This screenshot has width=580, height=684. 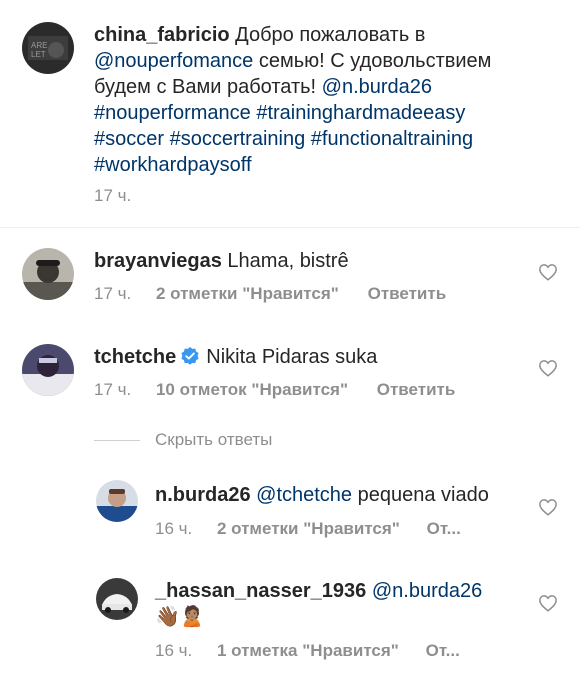 What do you see at coordinates (213, 440) in the screenshot?
I see `hide-replies-label: Скрыть ответы` at bounding box center [213, 440].